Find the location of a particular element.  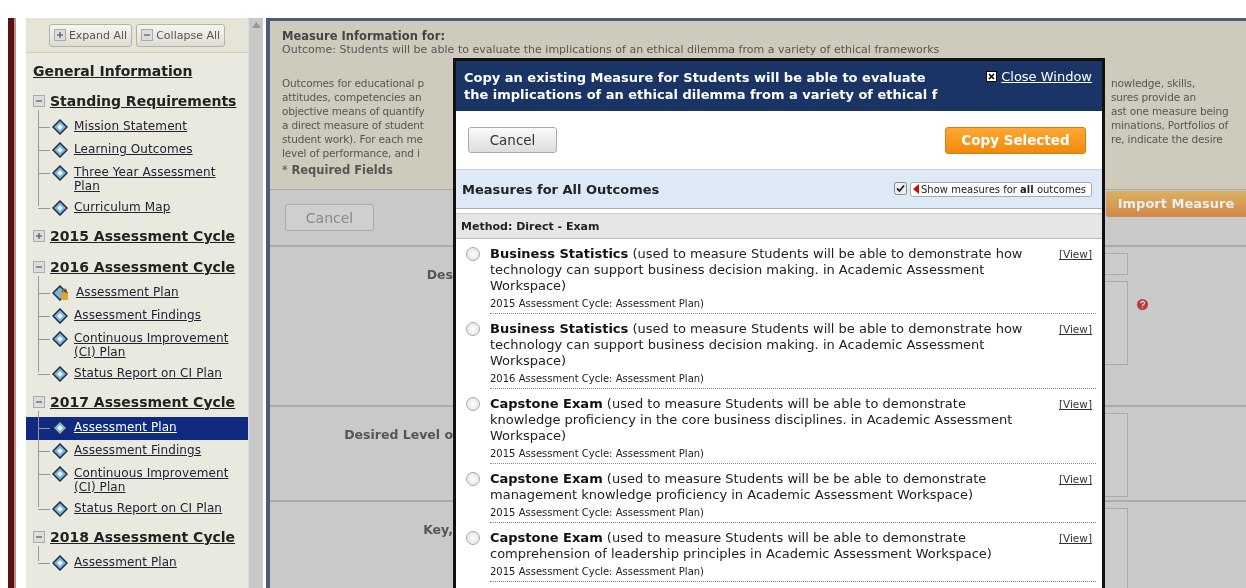

measure-description: Capstone Exam (used to measure Students will be able to demonstrate knowledge proficiency in the core business disciplines. in Academic Assessment Workspace) is located at coordinates (752, 420).